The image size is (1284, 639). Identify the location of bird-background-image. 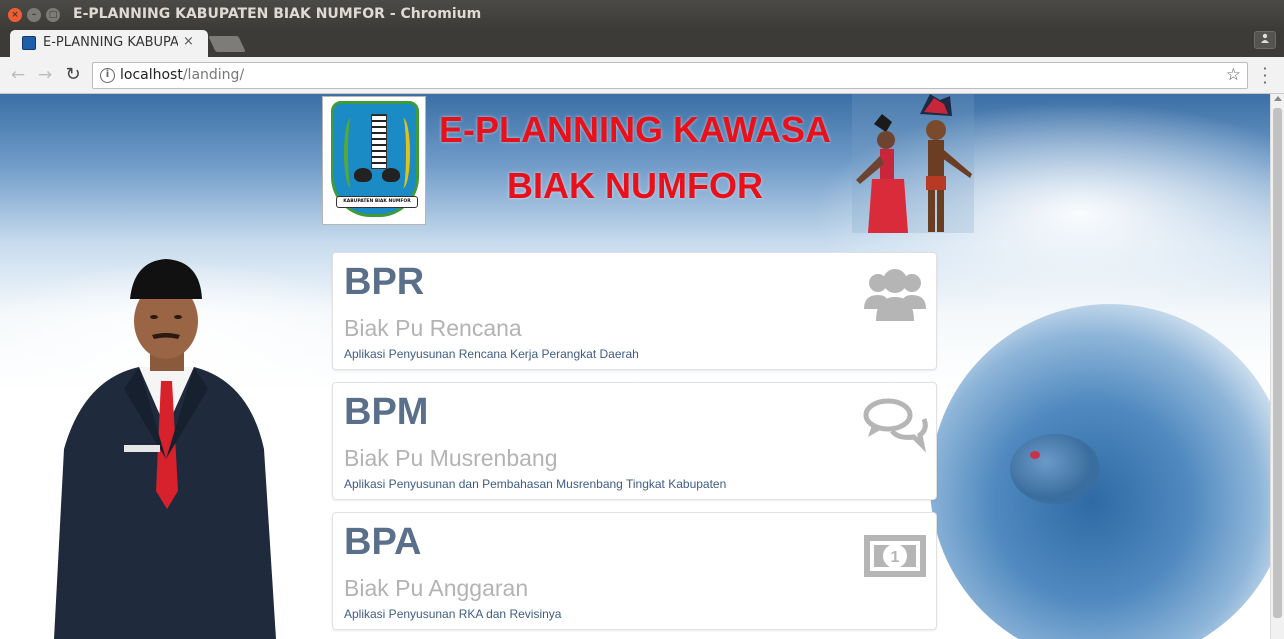
(1100, 471).